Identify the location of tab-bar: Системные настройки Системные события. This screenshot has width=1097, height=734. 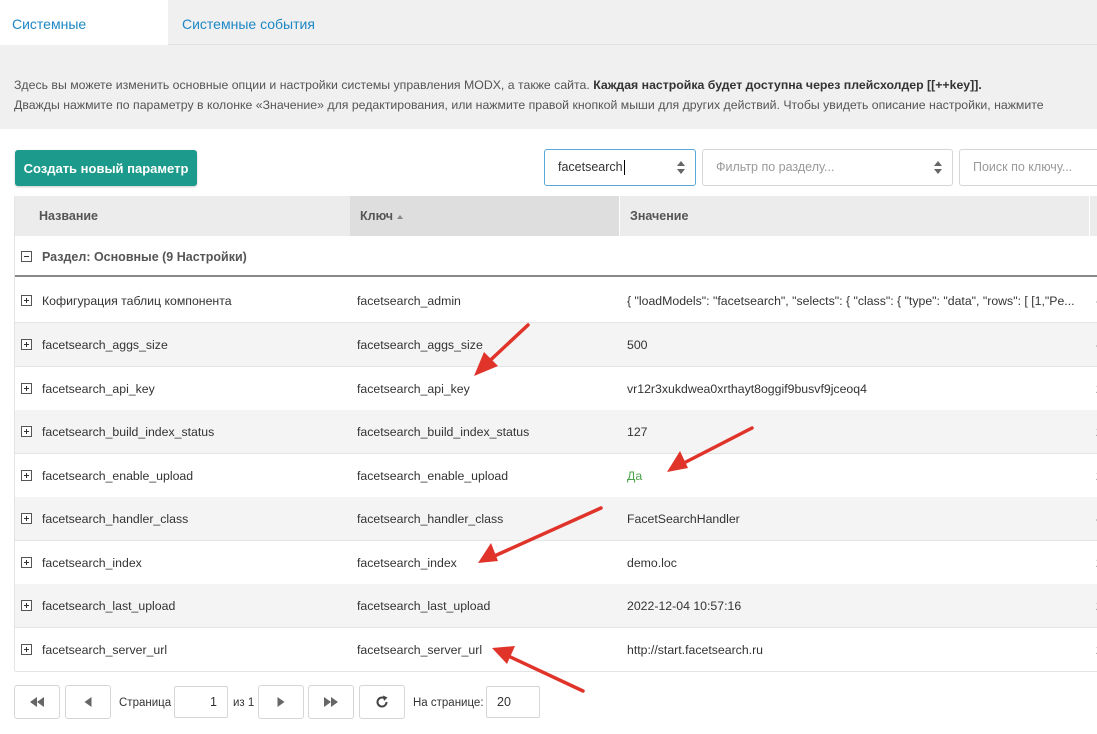
(548, 40).